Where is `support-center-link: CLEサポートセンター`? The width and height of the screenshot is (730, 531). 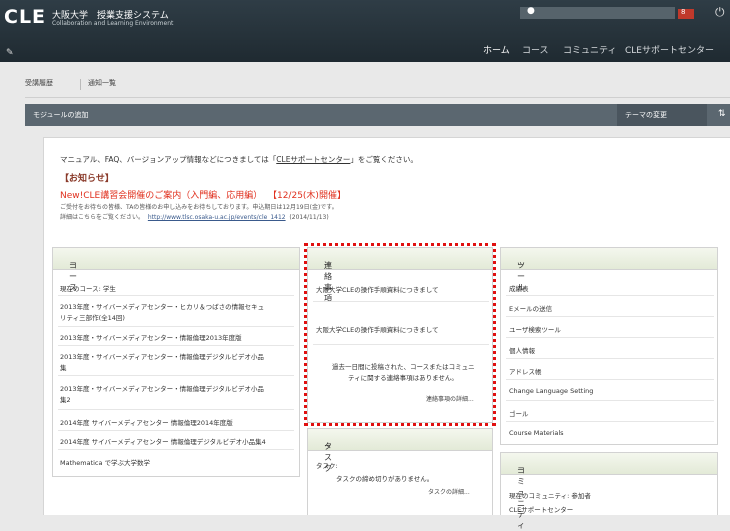 support-center-link: CLEサポートセンター is located at coordinates (313, 159).